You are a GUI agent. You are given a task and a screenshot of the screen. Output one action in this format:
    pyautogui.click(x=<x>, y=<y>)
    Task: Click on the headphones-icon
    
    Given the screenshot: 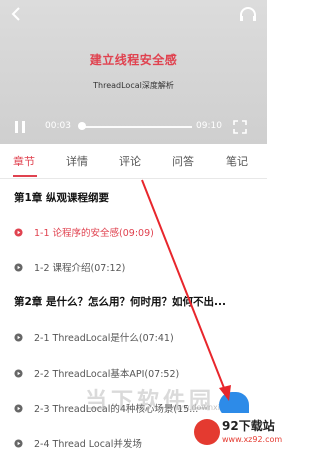 What is the action you would take?
    pyautogui.click(x=248, y=14)
    